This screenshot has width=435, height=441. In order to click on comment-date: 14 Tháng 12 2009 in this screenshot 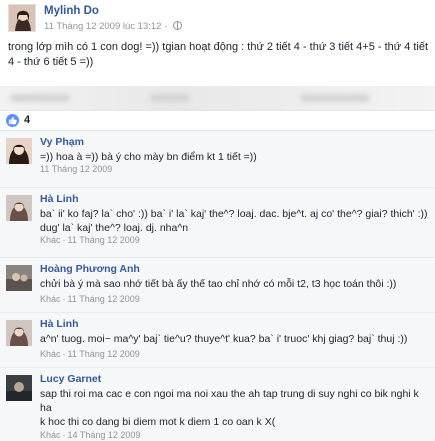, I will do `click(104, 435)`.